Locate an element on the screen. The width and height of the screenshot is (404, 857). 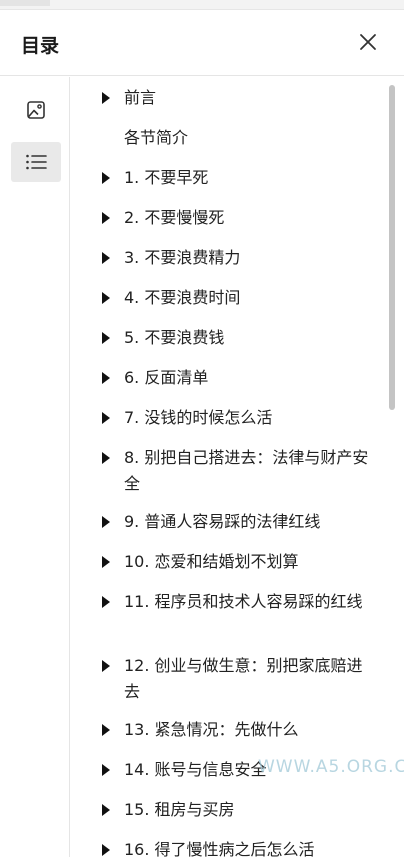
toc-item: 16. 得了慢性病之后怎么活 is located at coordinates (226, 847).